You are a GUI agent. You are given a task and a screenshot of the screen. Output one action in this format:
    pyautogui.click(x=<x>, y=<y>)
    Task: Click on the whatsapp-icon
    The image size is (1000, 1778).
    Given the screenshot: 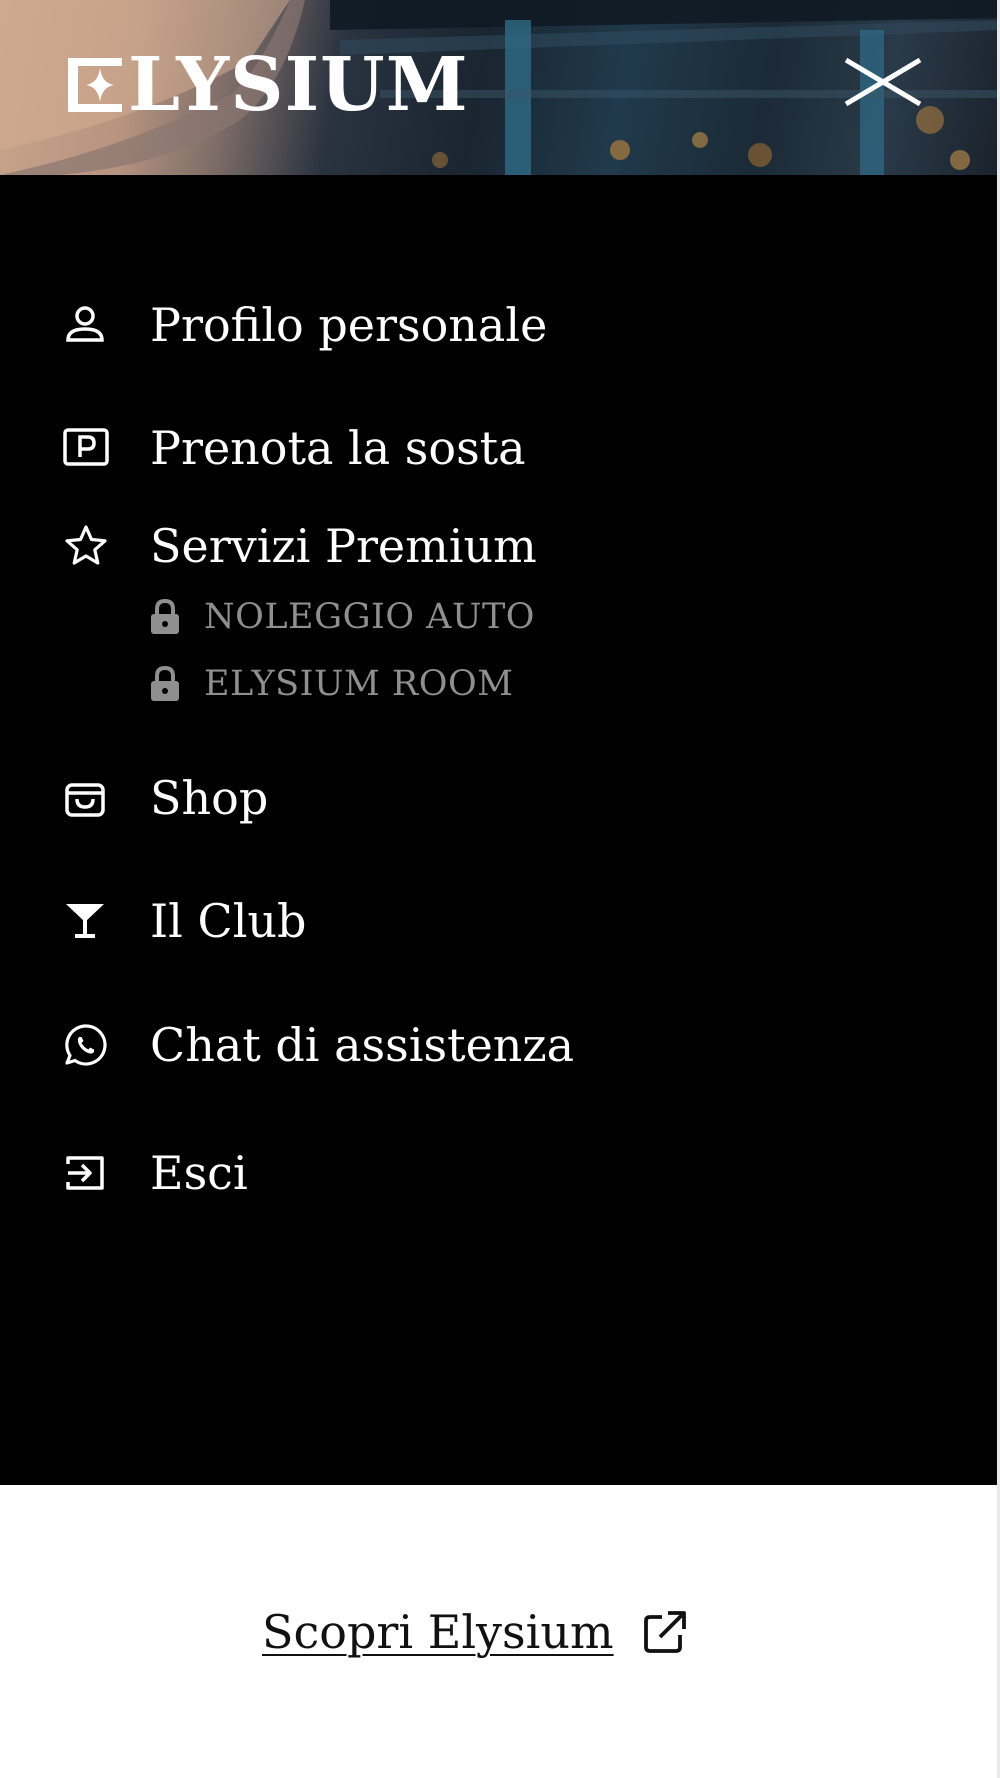 What is the action you would take?
    pyautogui.click(x=88, y=1045)
    